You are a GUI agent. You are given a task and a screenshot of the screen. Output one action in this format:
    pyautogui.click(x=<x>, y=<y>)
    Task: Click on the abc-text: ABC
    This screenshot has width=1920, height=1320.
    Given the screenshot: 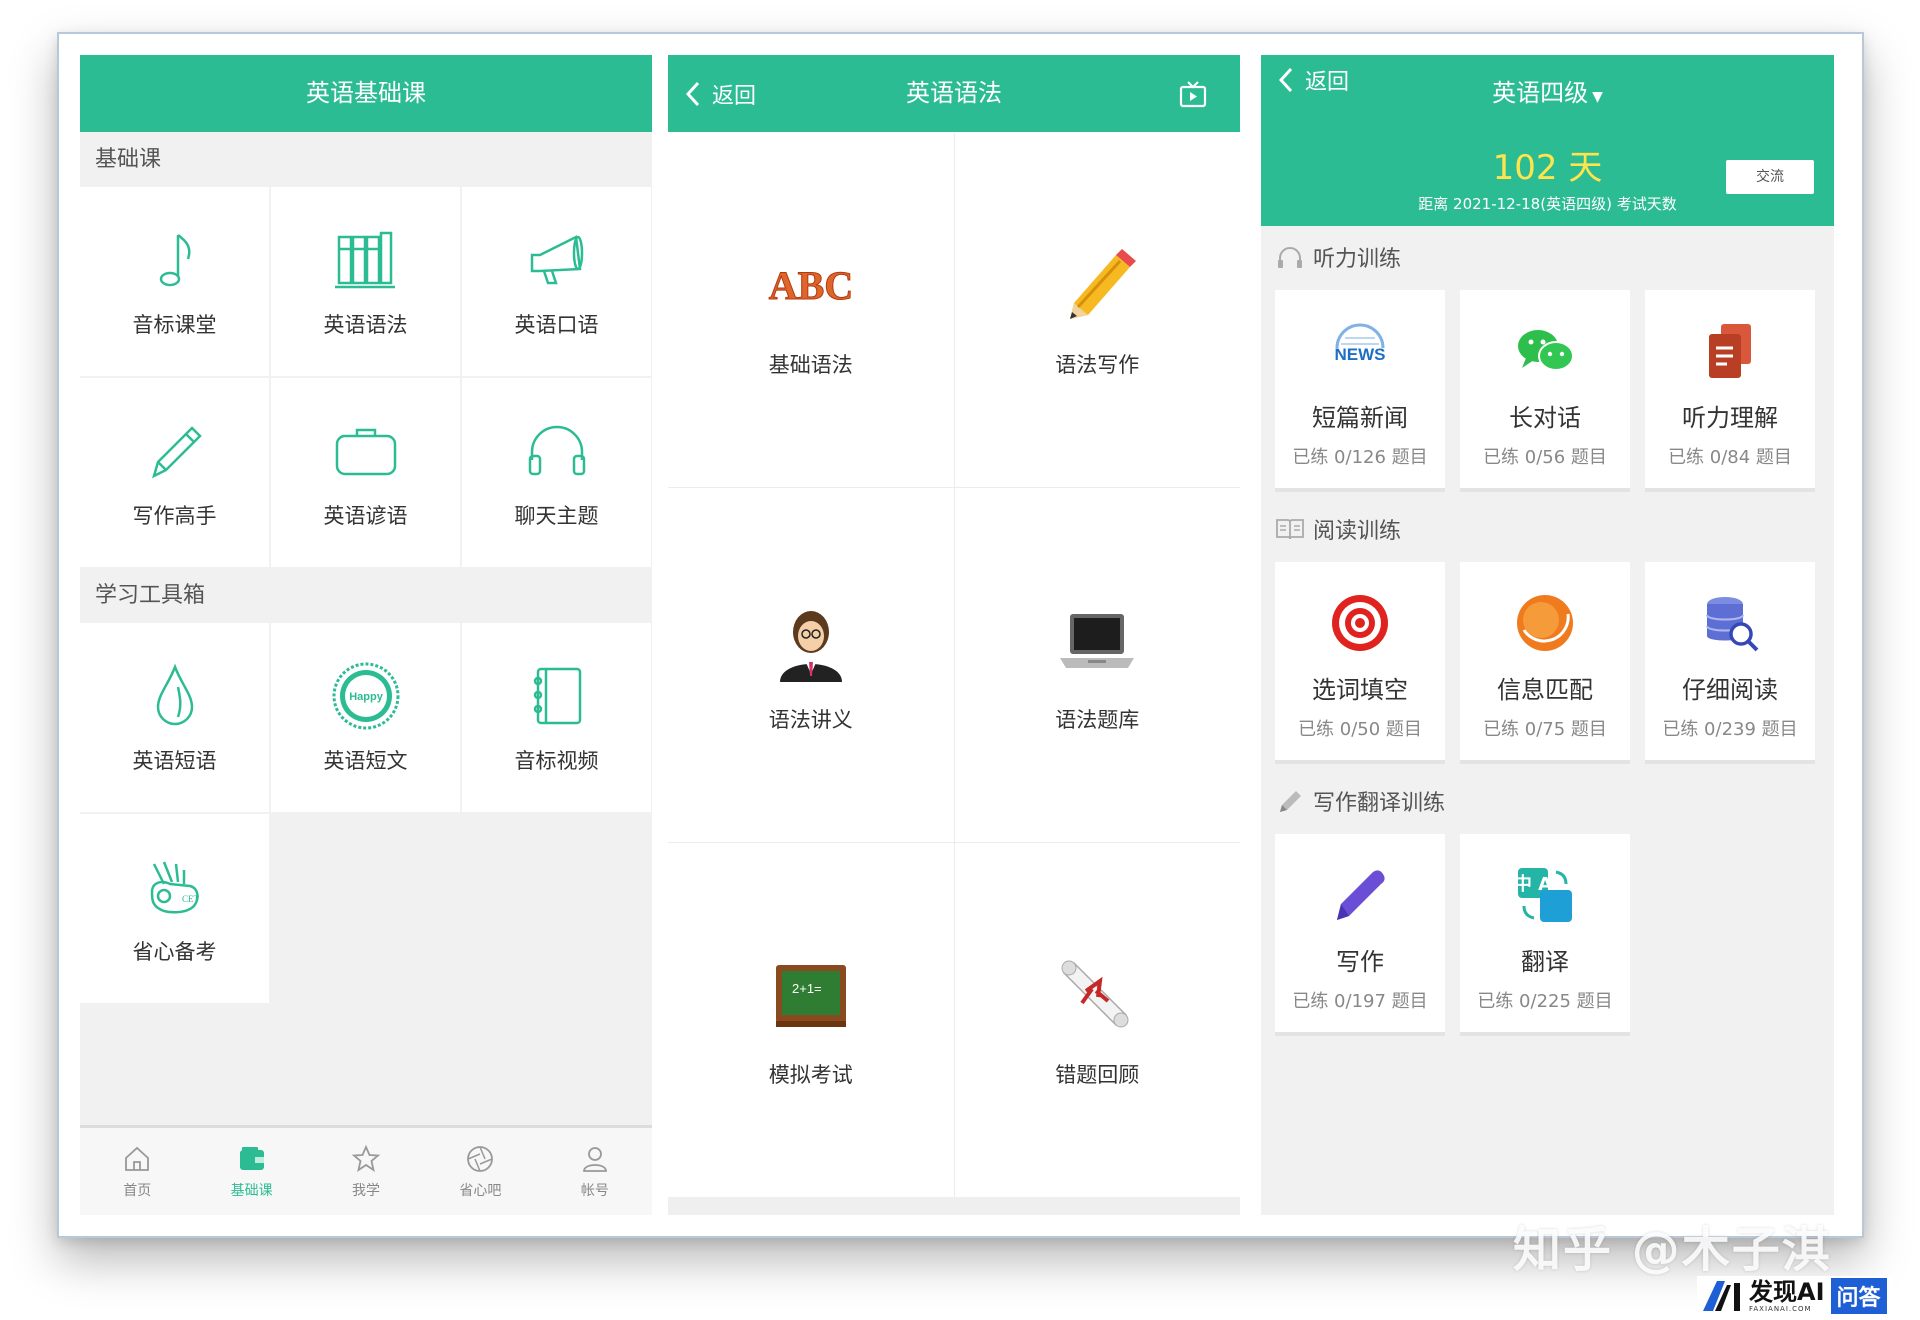 What is the action you would take?
    pyautogui.click(x=811, y=285)
    